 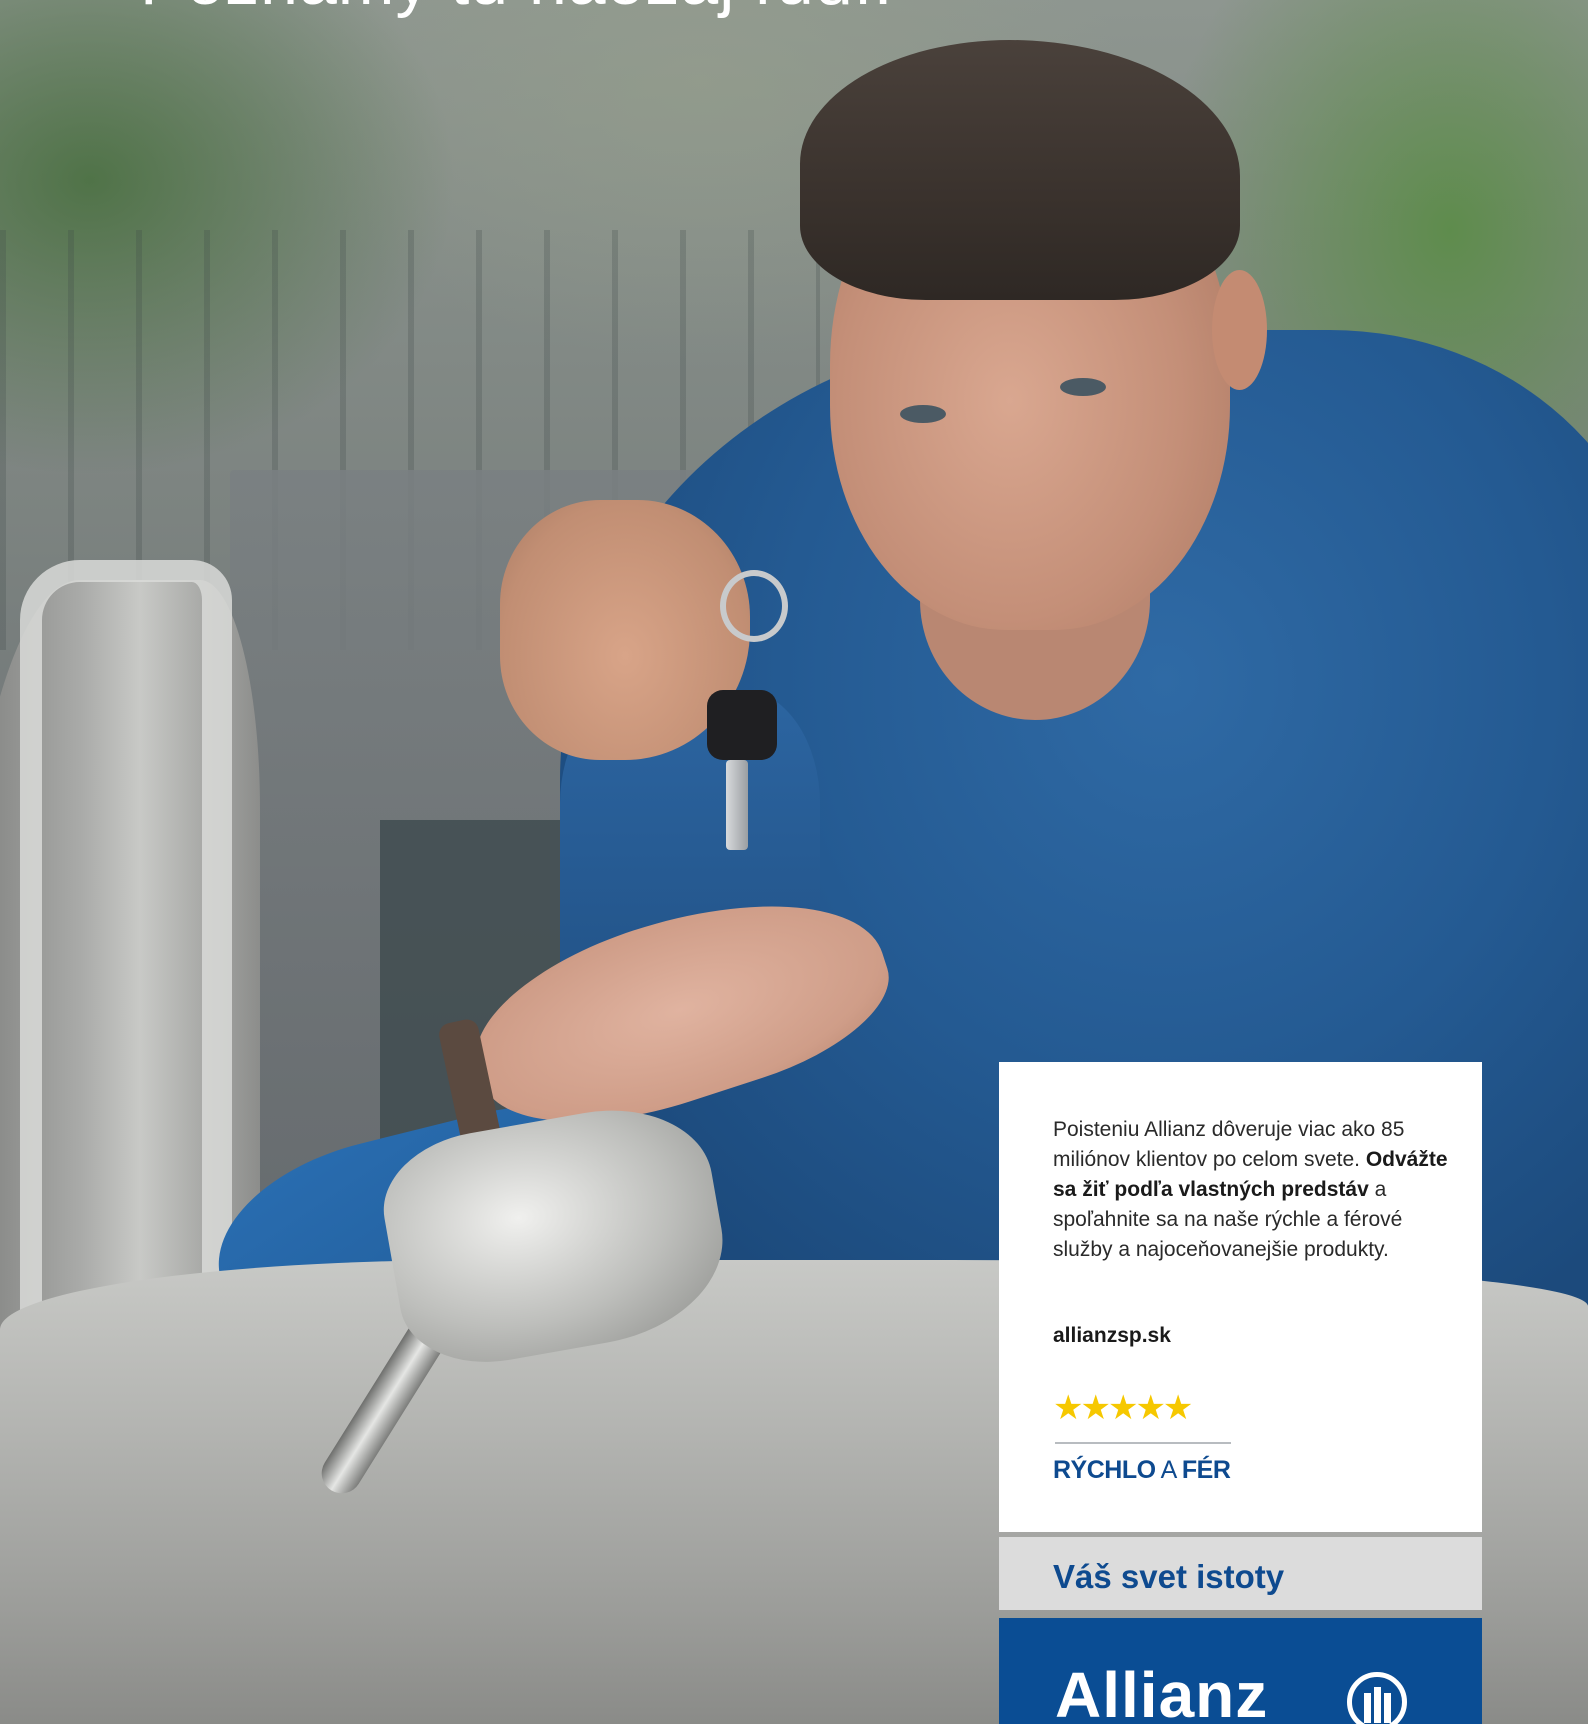 What do you see at coordinates (1123, 1408) in the screenshot?
I see `five-star-rating-icon: ★★★★★` at bounding box center [1123, 1408].